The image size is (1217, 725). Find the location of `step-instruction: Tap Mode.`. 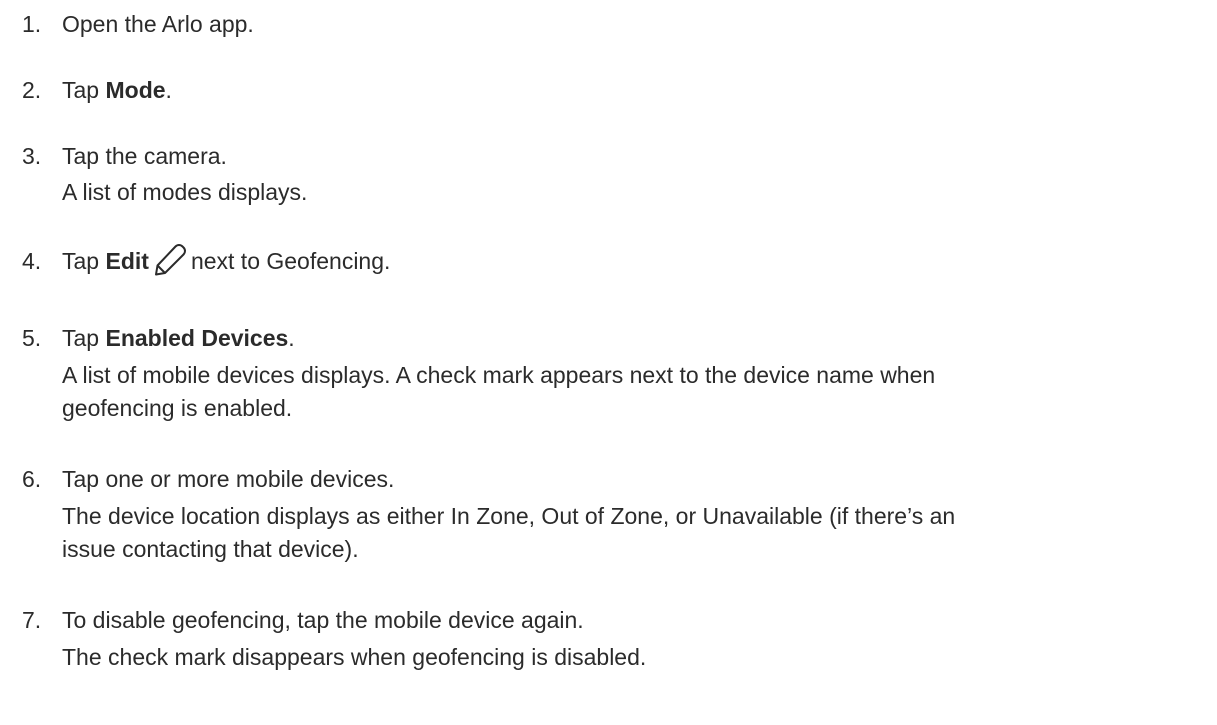

step-instruction: Tap Mode. is located at coordinates (117, 90).